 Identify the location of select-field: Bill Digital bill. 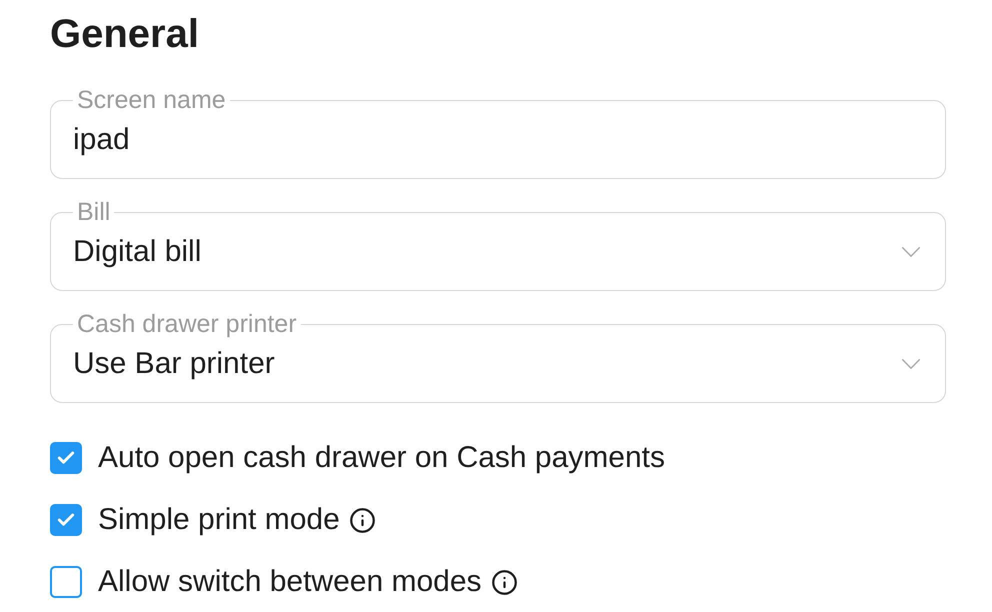
(498, 245).